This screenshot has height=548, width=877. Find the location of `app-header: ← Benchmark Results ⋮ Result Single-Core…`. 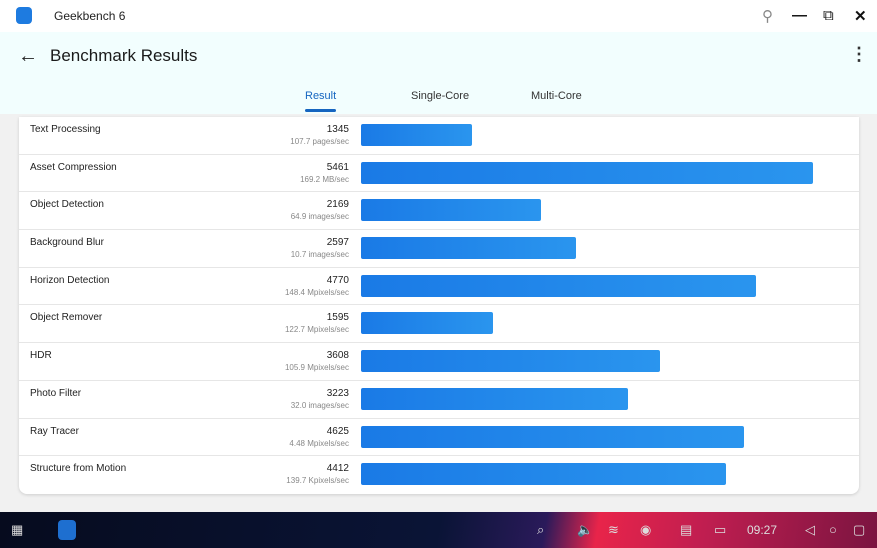

app-header: ← Benchmark Results ⋮ Result Single-Core… is located at coordinates (438, 73).